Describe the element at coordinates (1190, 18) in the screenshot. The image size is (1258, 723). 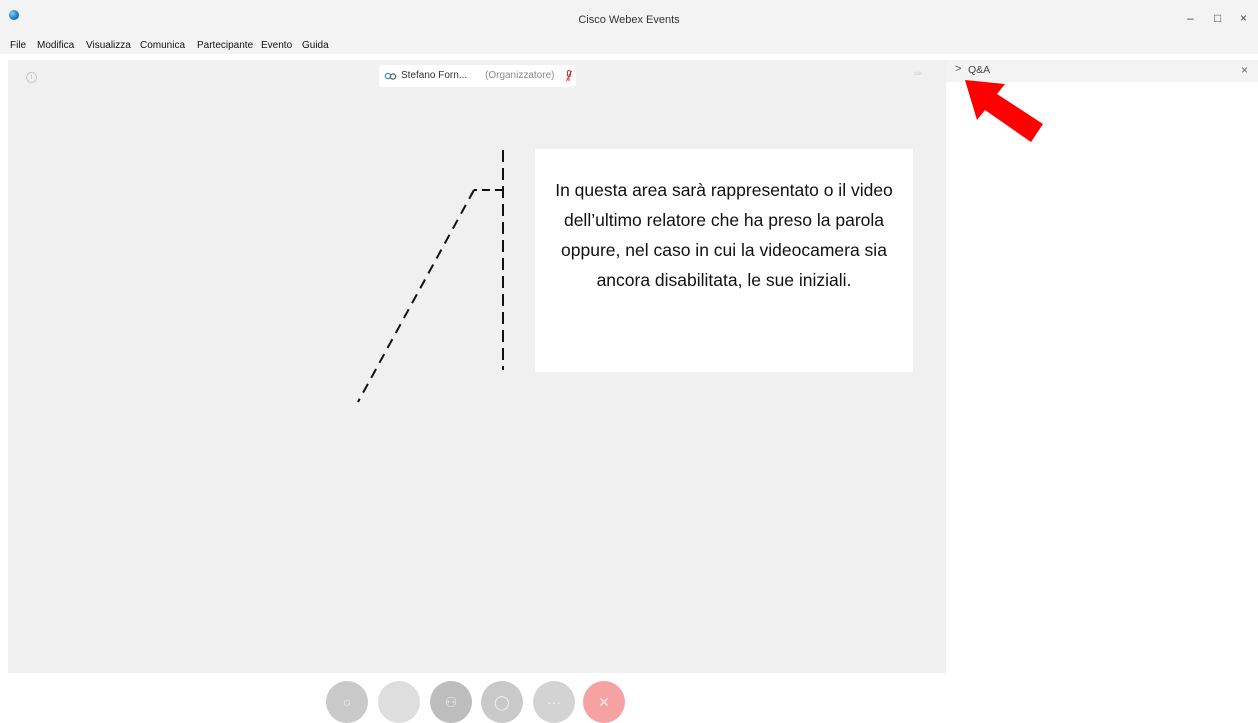
I see `minimize-button: –` at that location.